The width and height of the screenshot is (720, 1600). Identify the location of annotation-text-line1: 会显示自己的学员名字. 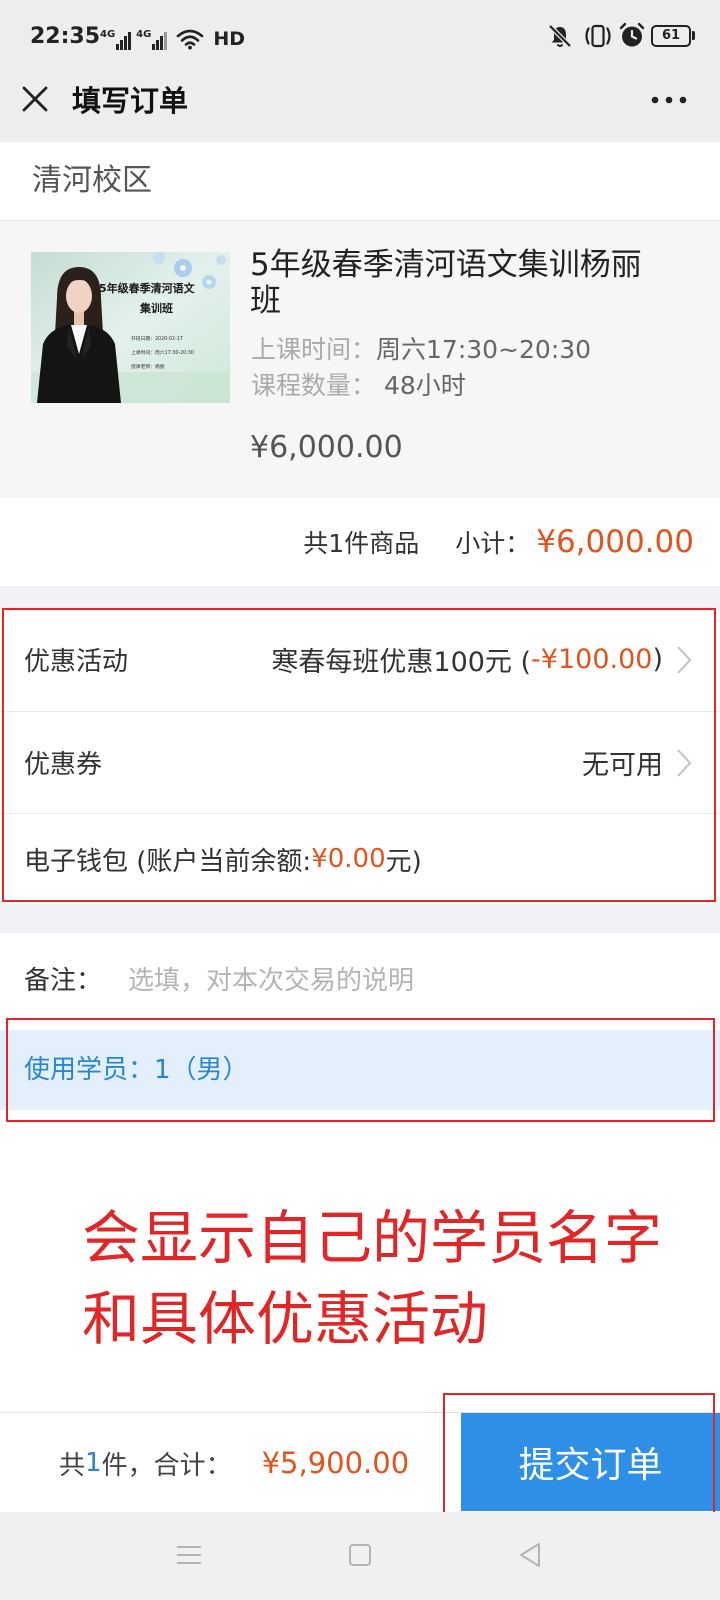
(372, 1238).